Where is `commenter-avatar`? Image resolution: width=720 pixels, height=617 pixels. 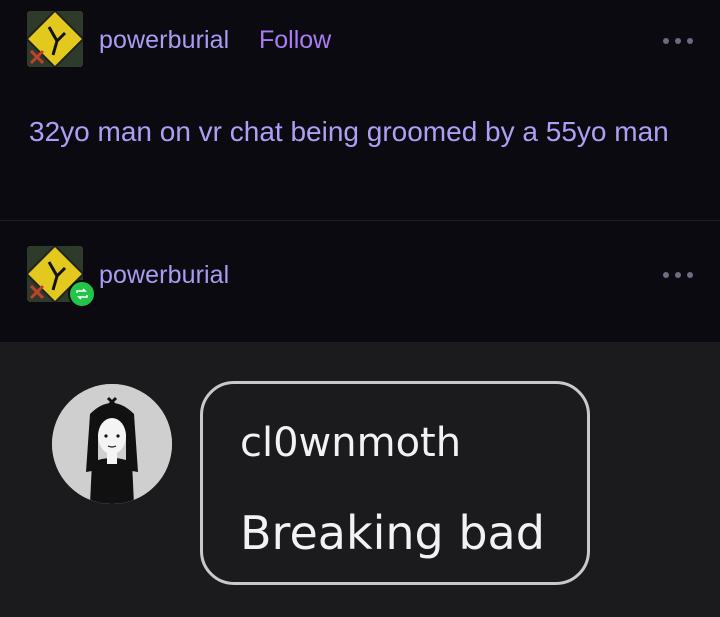 commenter-avatar is located at coordinates (112, 444).